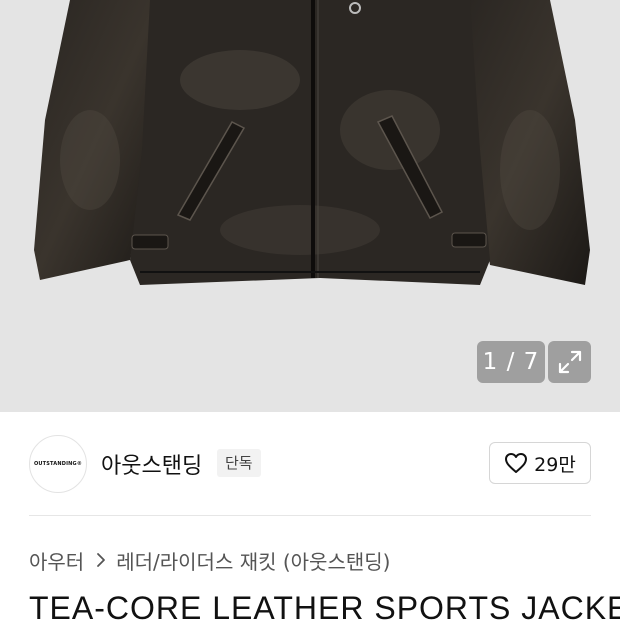 The height and width of the screenshot is (620, 620). I want to click on expand-icon, so click(569, 362).